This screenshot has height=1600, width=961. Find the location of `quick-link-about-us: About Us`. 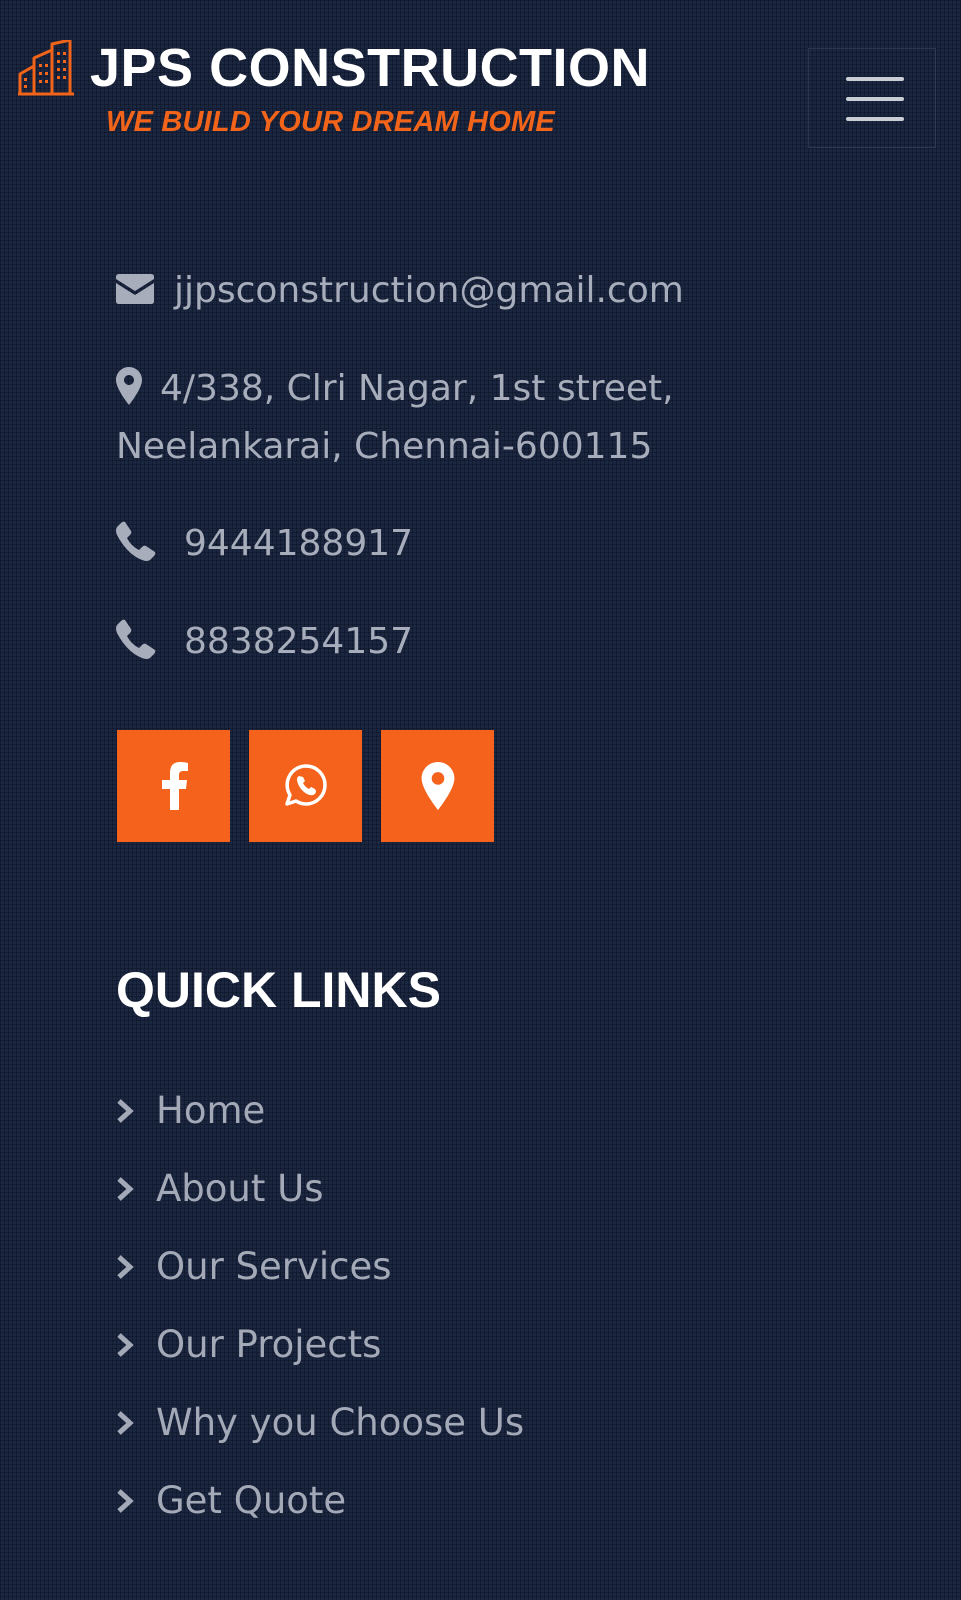

quick-link-about-us: About Us is located at coordinates (320, 1203).